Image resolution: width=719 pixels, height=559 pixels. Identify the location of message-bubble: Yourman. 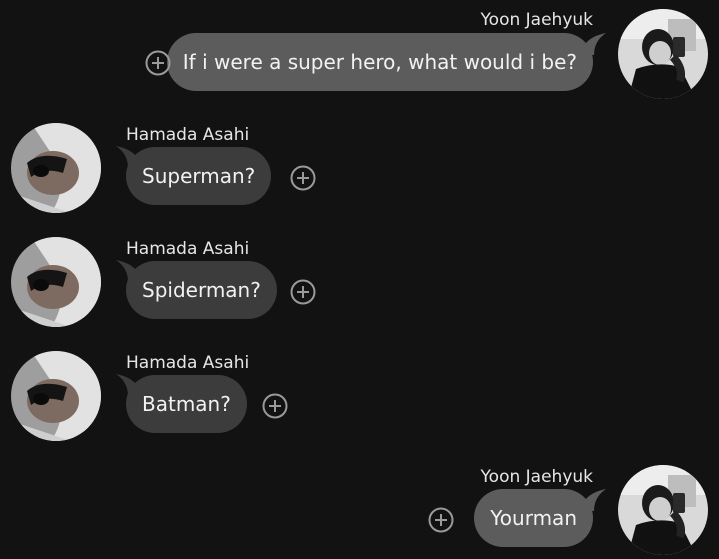
(533, 518).